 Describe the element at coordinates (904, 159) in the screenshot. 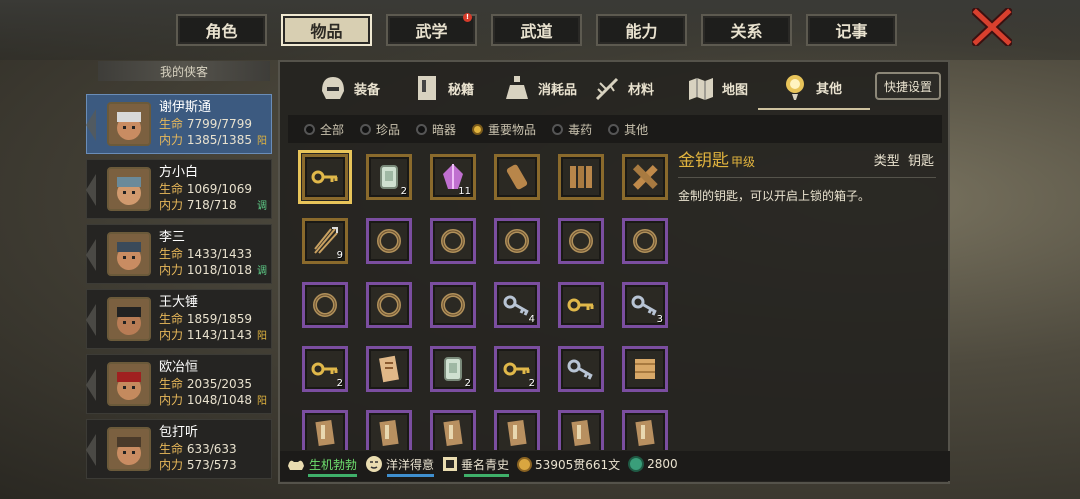

I see `item-type: 类型 钥匙` at that location.